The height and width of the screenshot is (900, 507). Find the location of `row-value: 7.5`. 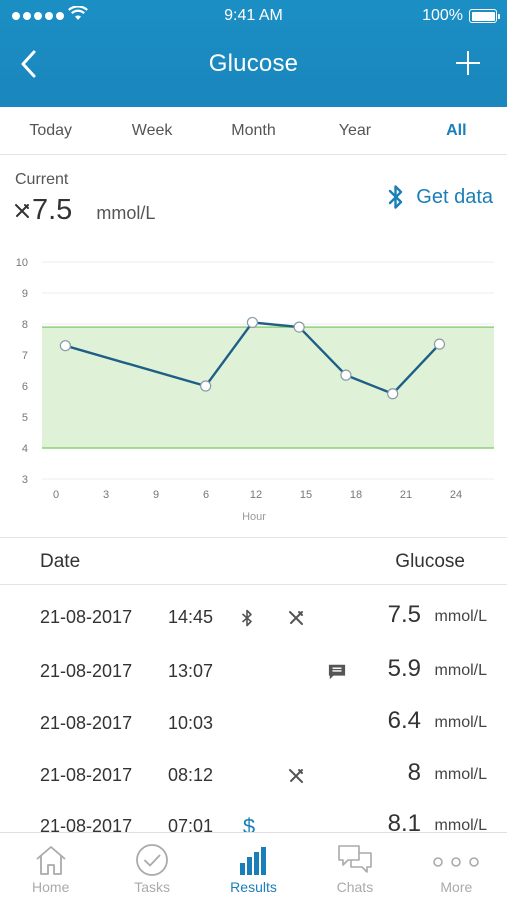

row-value: 7.5 is located at coordinates (404, 614).